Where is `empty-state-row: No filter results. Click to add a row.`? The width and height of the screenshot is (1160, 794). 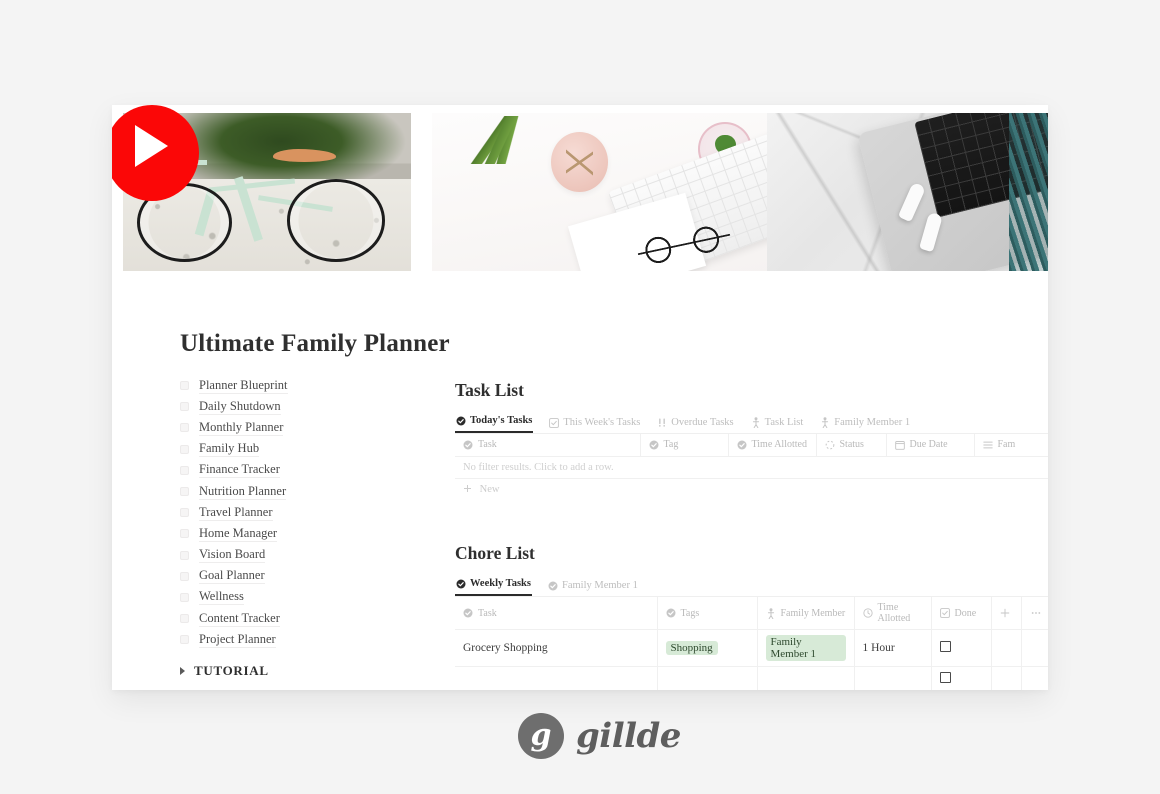 empty-state-row: No filter results. Click to add a row. is located at coordinates (751, 467).